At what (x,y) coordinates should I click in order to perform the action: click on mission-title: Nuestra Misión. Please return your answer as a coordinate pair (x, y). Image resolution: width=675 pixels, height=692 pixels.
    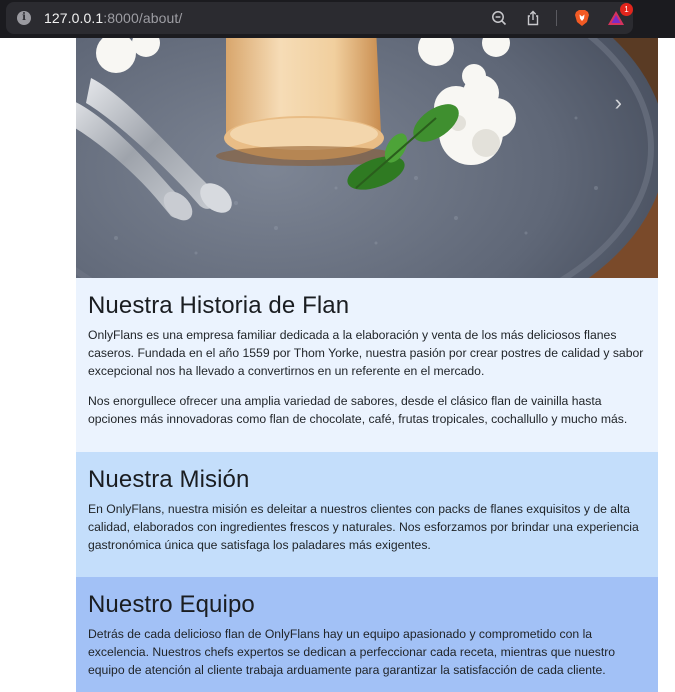
    Looking at the image, I should click on (169, 479).